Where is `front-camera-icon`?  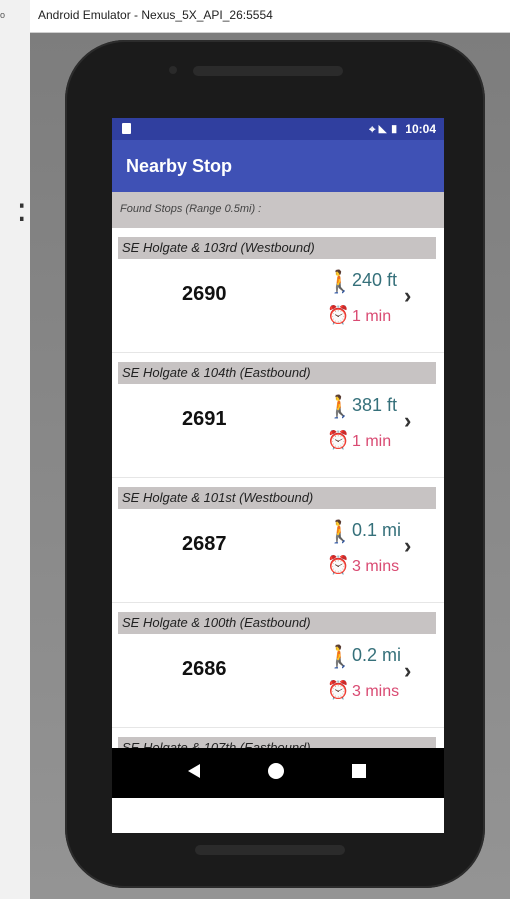
front-camera-icon is located at coordinates (173, 70).